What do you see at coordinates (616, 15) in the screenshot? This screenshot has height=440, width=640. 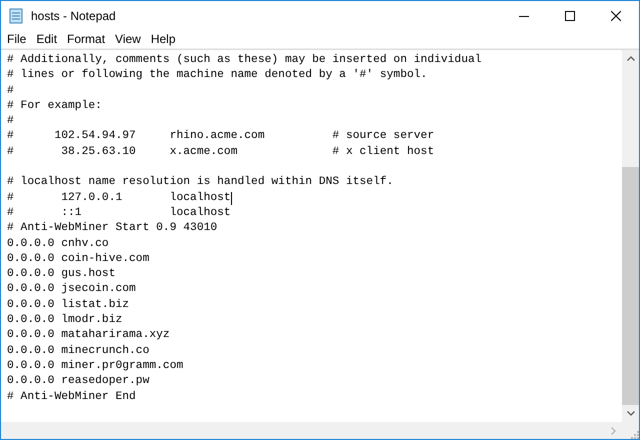 I see `close-icon` at bounding box center [616, 15].